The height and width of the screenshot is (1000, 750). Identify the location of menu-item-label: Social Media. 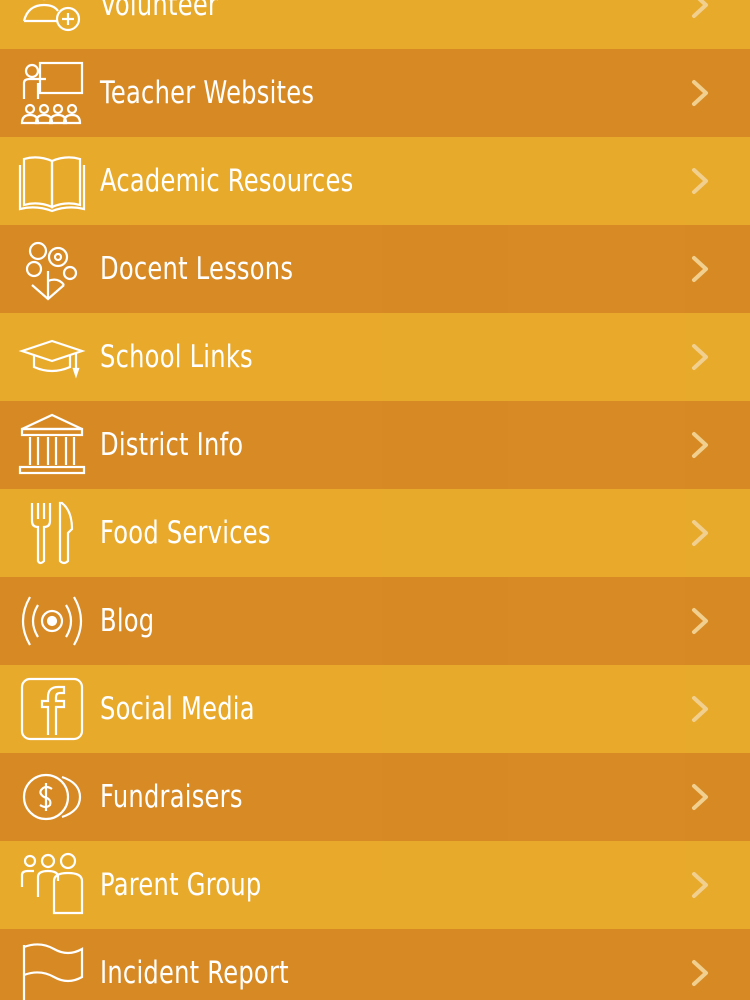
(177, 709).